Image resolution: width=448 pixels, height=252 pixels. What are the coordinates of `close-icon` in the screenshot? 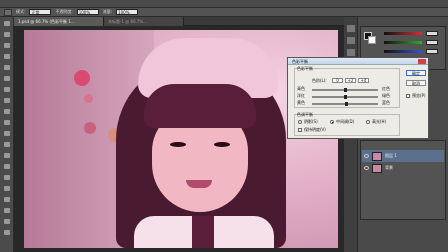 It's located at (422, 61).